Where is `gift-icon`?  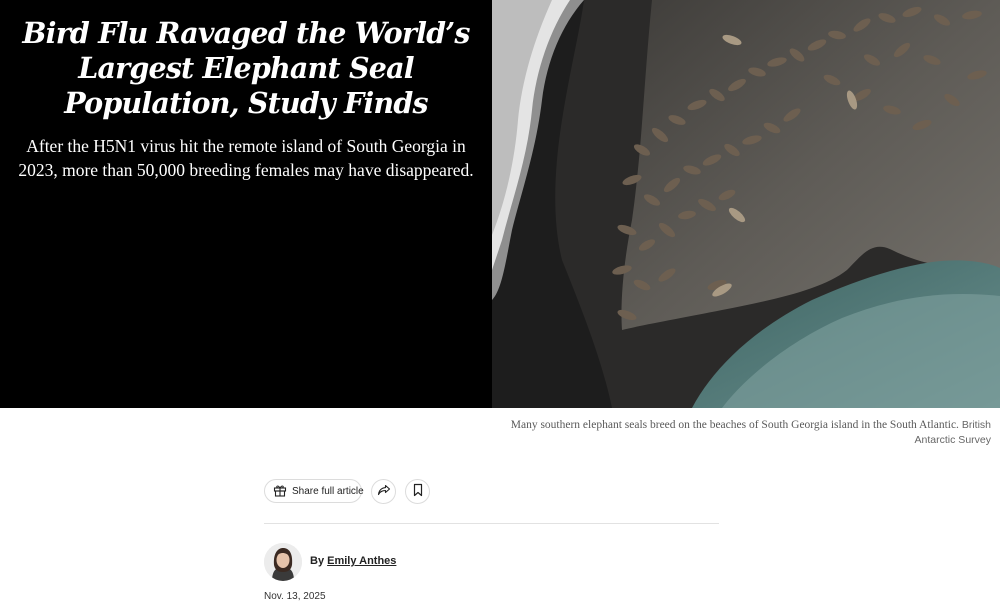
gift-icon is located at coordinates (280, 491).